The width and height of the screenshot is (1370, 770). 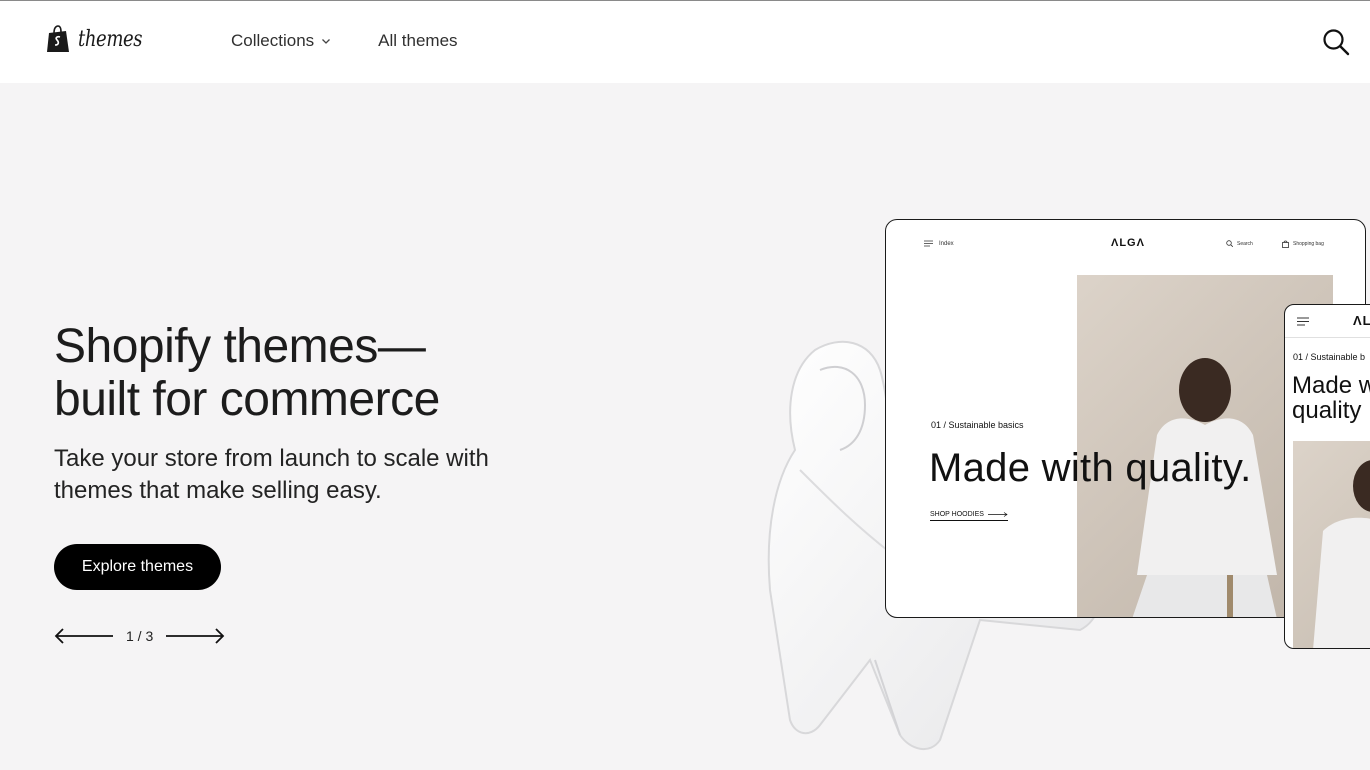 I want to click on logo-text: themes, so click(x=110, y=39).